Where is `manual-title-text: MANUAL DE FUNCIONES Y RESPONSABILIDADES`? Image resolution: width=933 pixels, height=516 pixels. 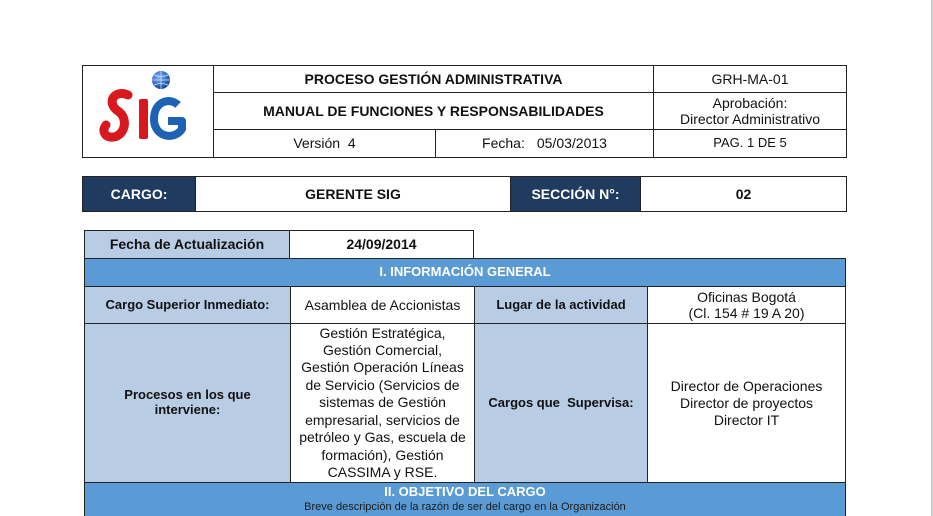 manual-title-text: MANUAL DE FUNCIONES Y RESPONSABILIDADES is located at coordinates (433, 110).